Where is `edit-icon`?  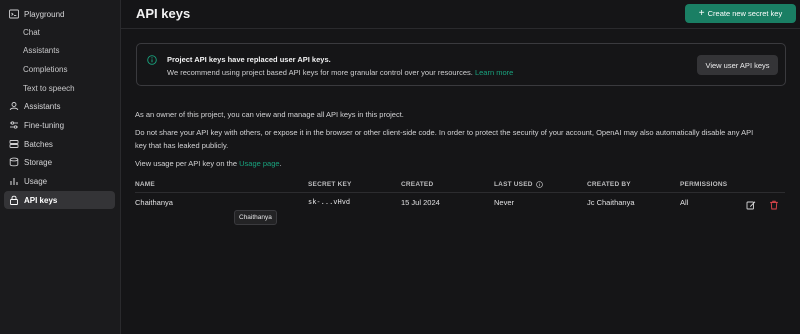 edit-icon is located at coordinates (751, 205).